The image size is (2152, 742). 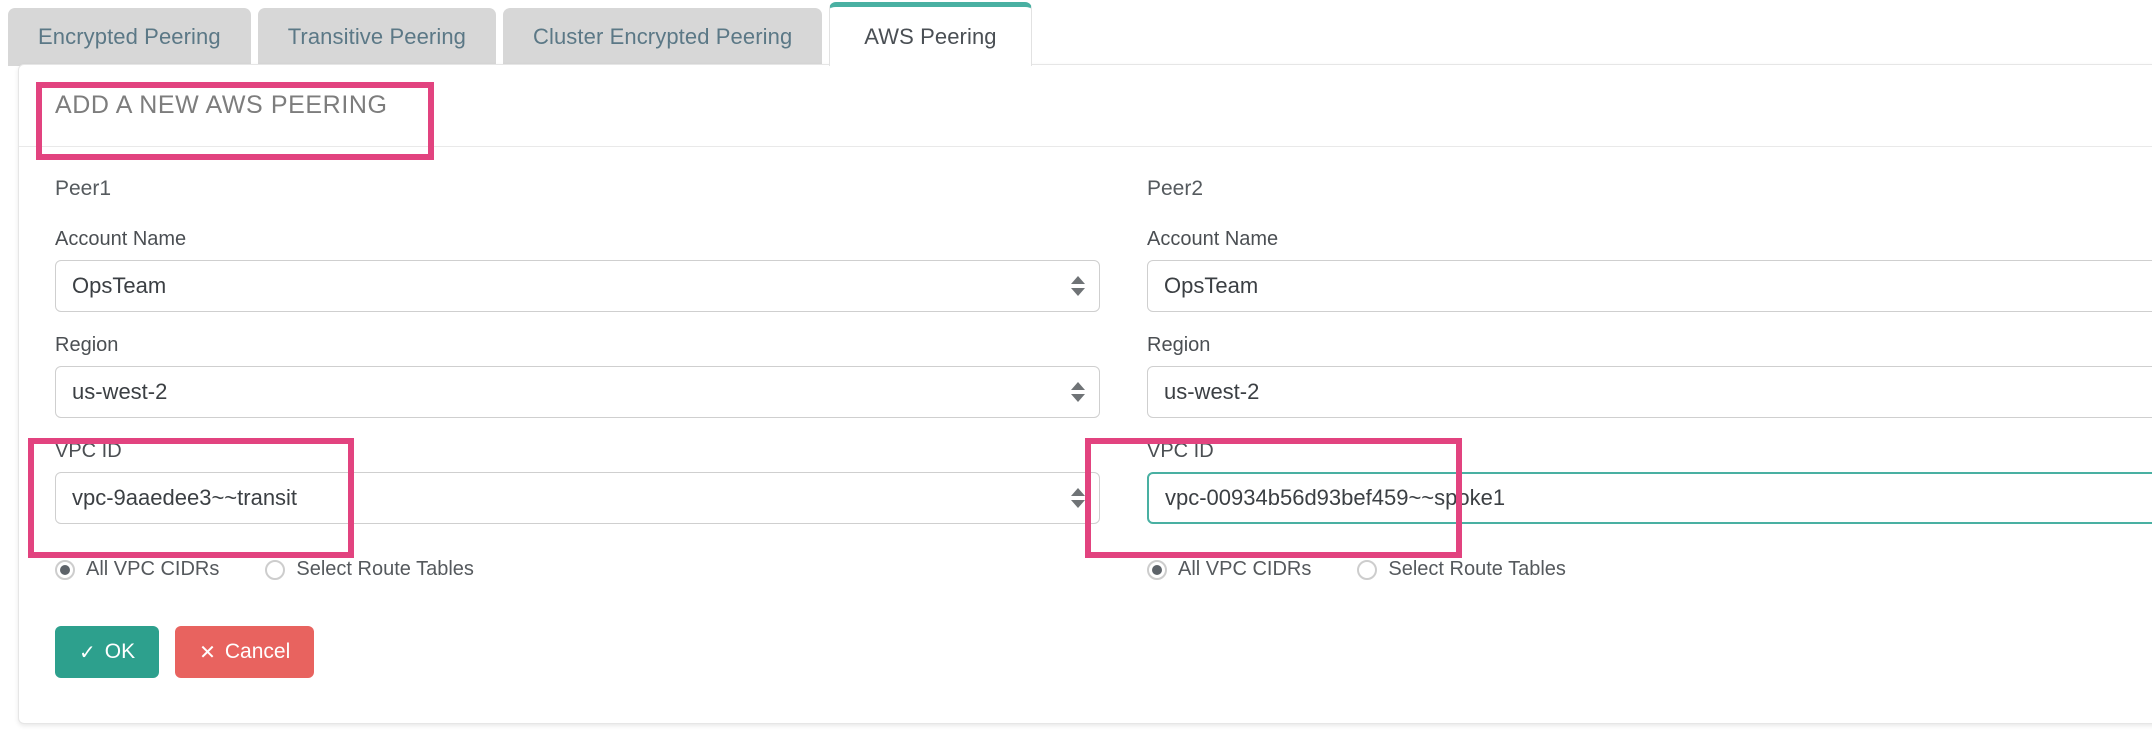 I want to click on peer2-vpc-id-select: vpc-00934b56d93bef459~~spoke1, so click(x=1649, y=498).